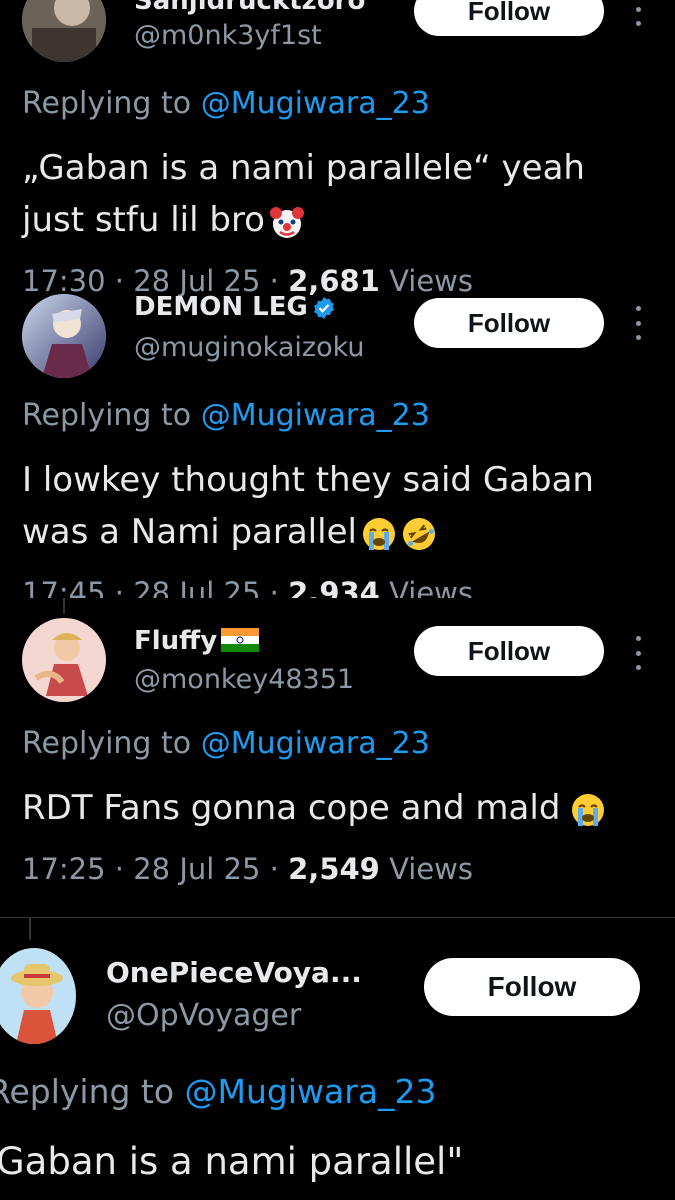 The image size is (675, 1200). I want to click on tweet-meta: 17:25 · 28 Jul 25 · 2,549 Views, so click(248, 869).